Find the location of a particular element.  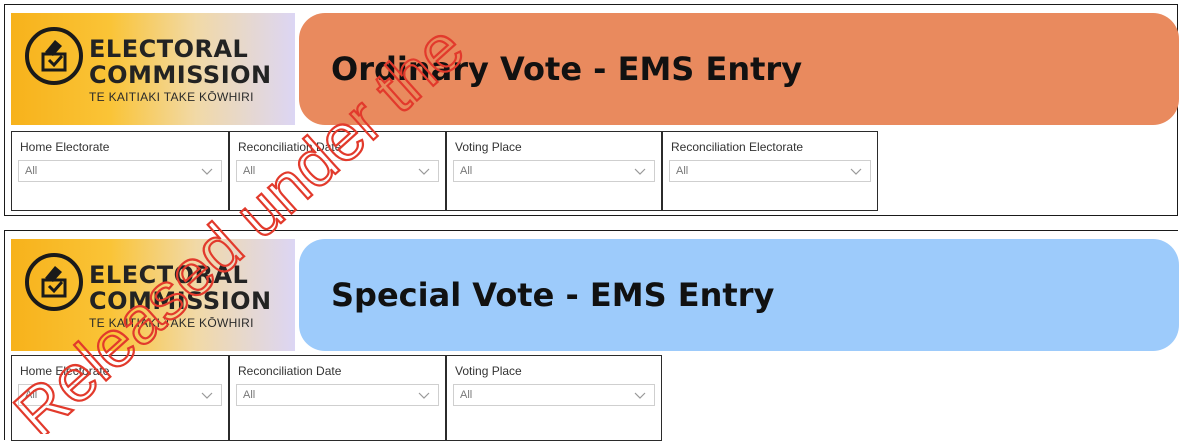

page-title: Special Vote - EMS Entry is located at coordinates (553, 295).